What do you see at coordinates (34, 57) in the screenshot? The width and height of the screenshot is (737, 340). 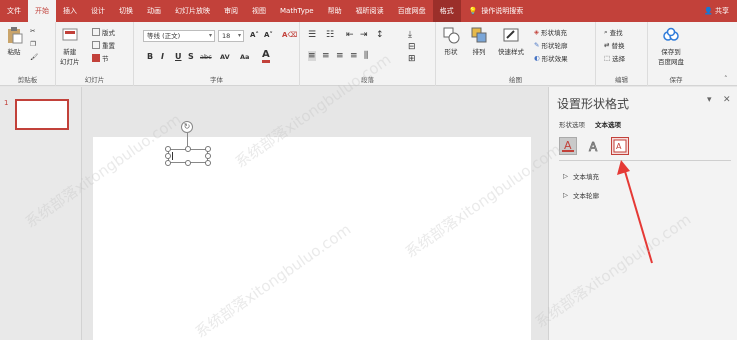 I see `format-painter-icon: 🖌` at bounding box center [34, 57].